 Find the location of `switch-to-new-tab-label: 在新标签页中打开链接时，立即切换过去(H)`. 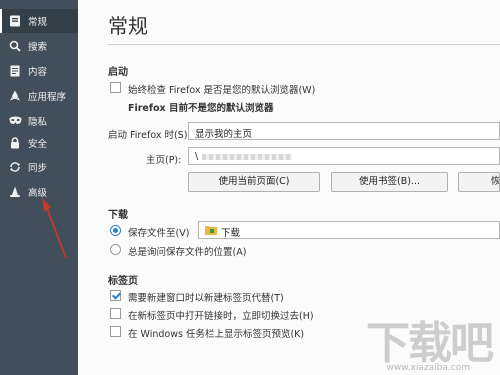

switch-to-new-tab-label: 在新标签页中打开链接时，立即切换过去(H) is located at coordinates (221, 316).